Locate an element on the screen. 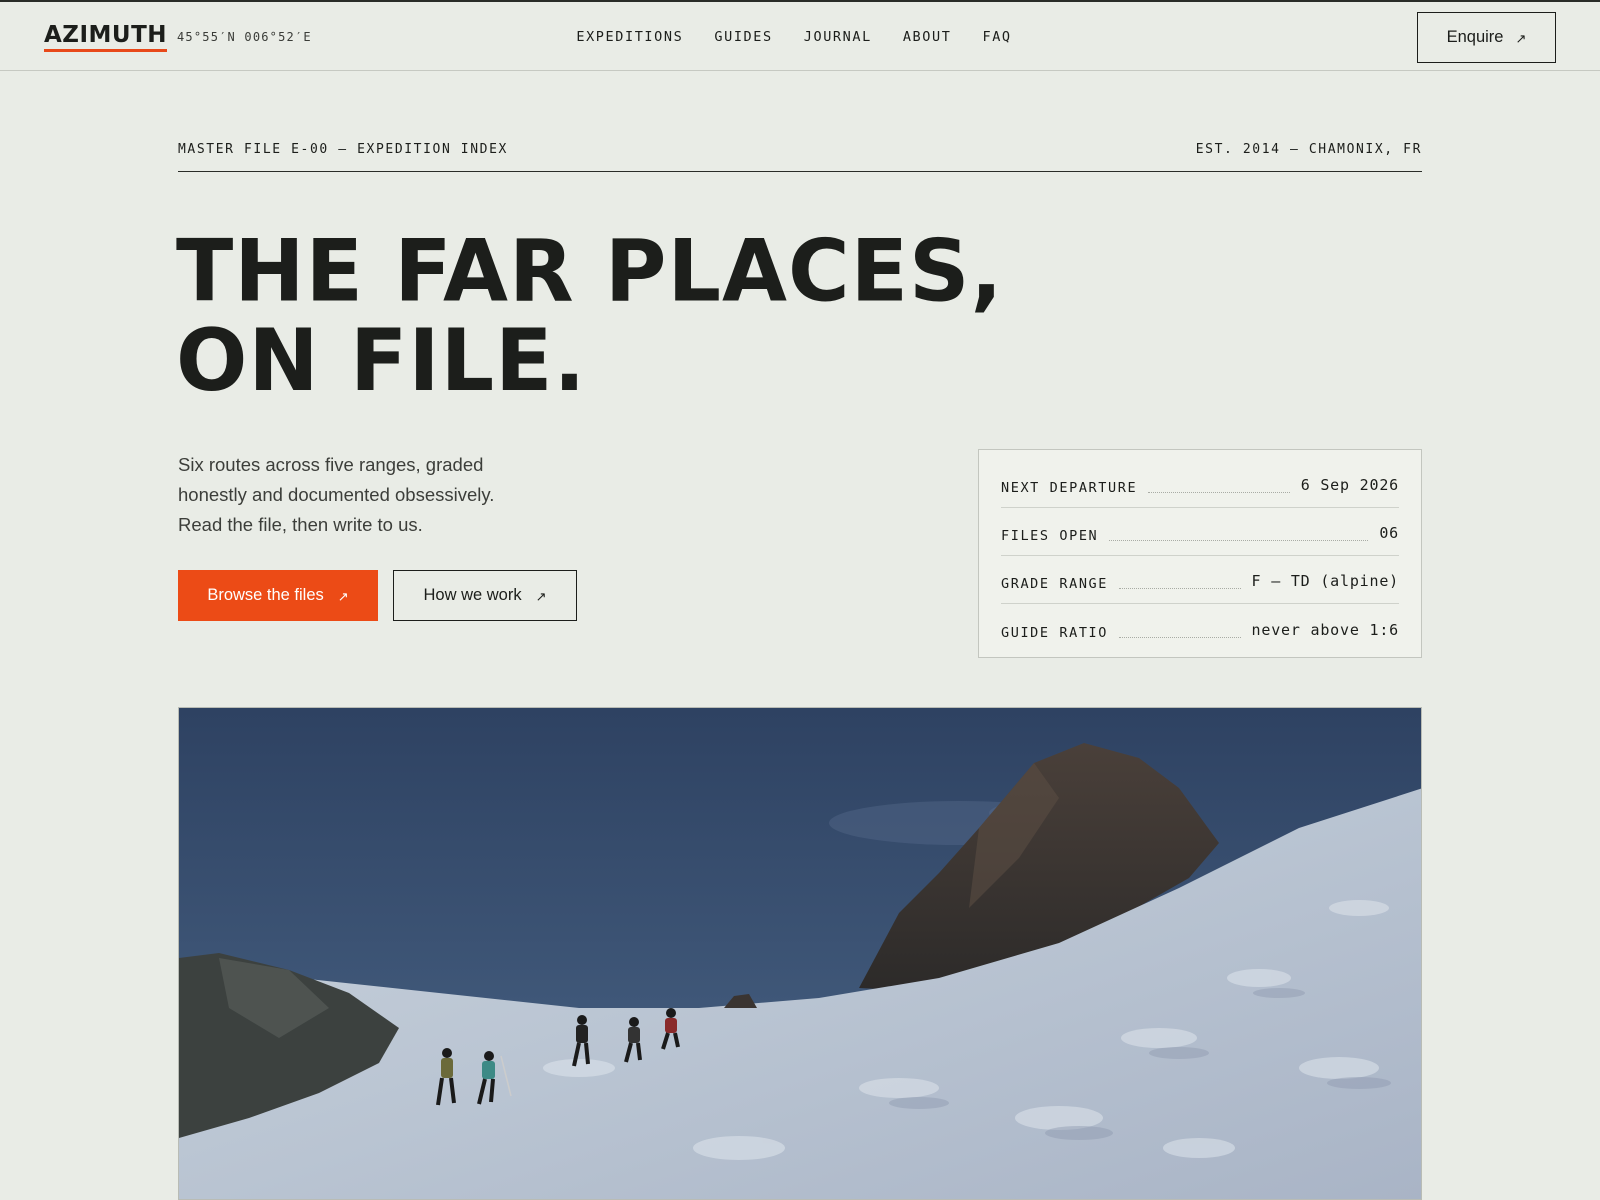 The width and height of the screenshot is (1600, 1200). spec-row-grade-range: GRADE RANGE F — TD (alpine) is located at coordinates (1200, 580).